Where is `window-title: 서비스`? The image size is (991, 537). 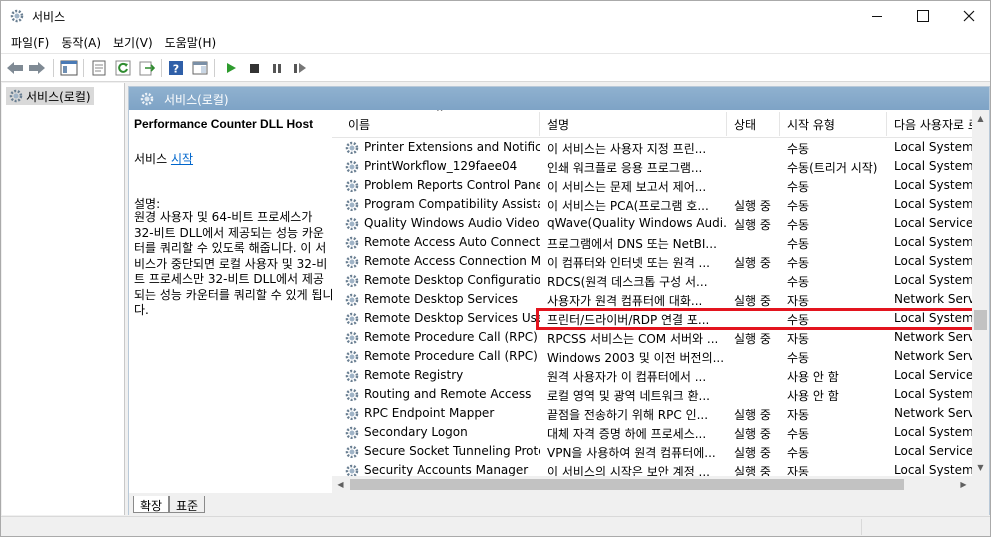
window-title: 서비스 is located at coordinates (49, 17).